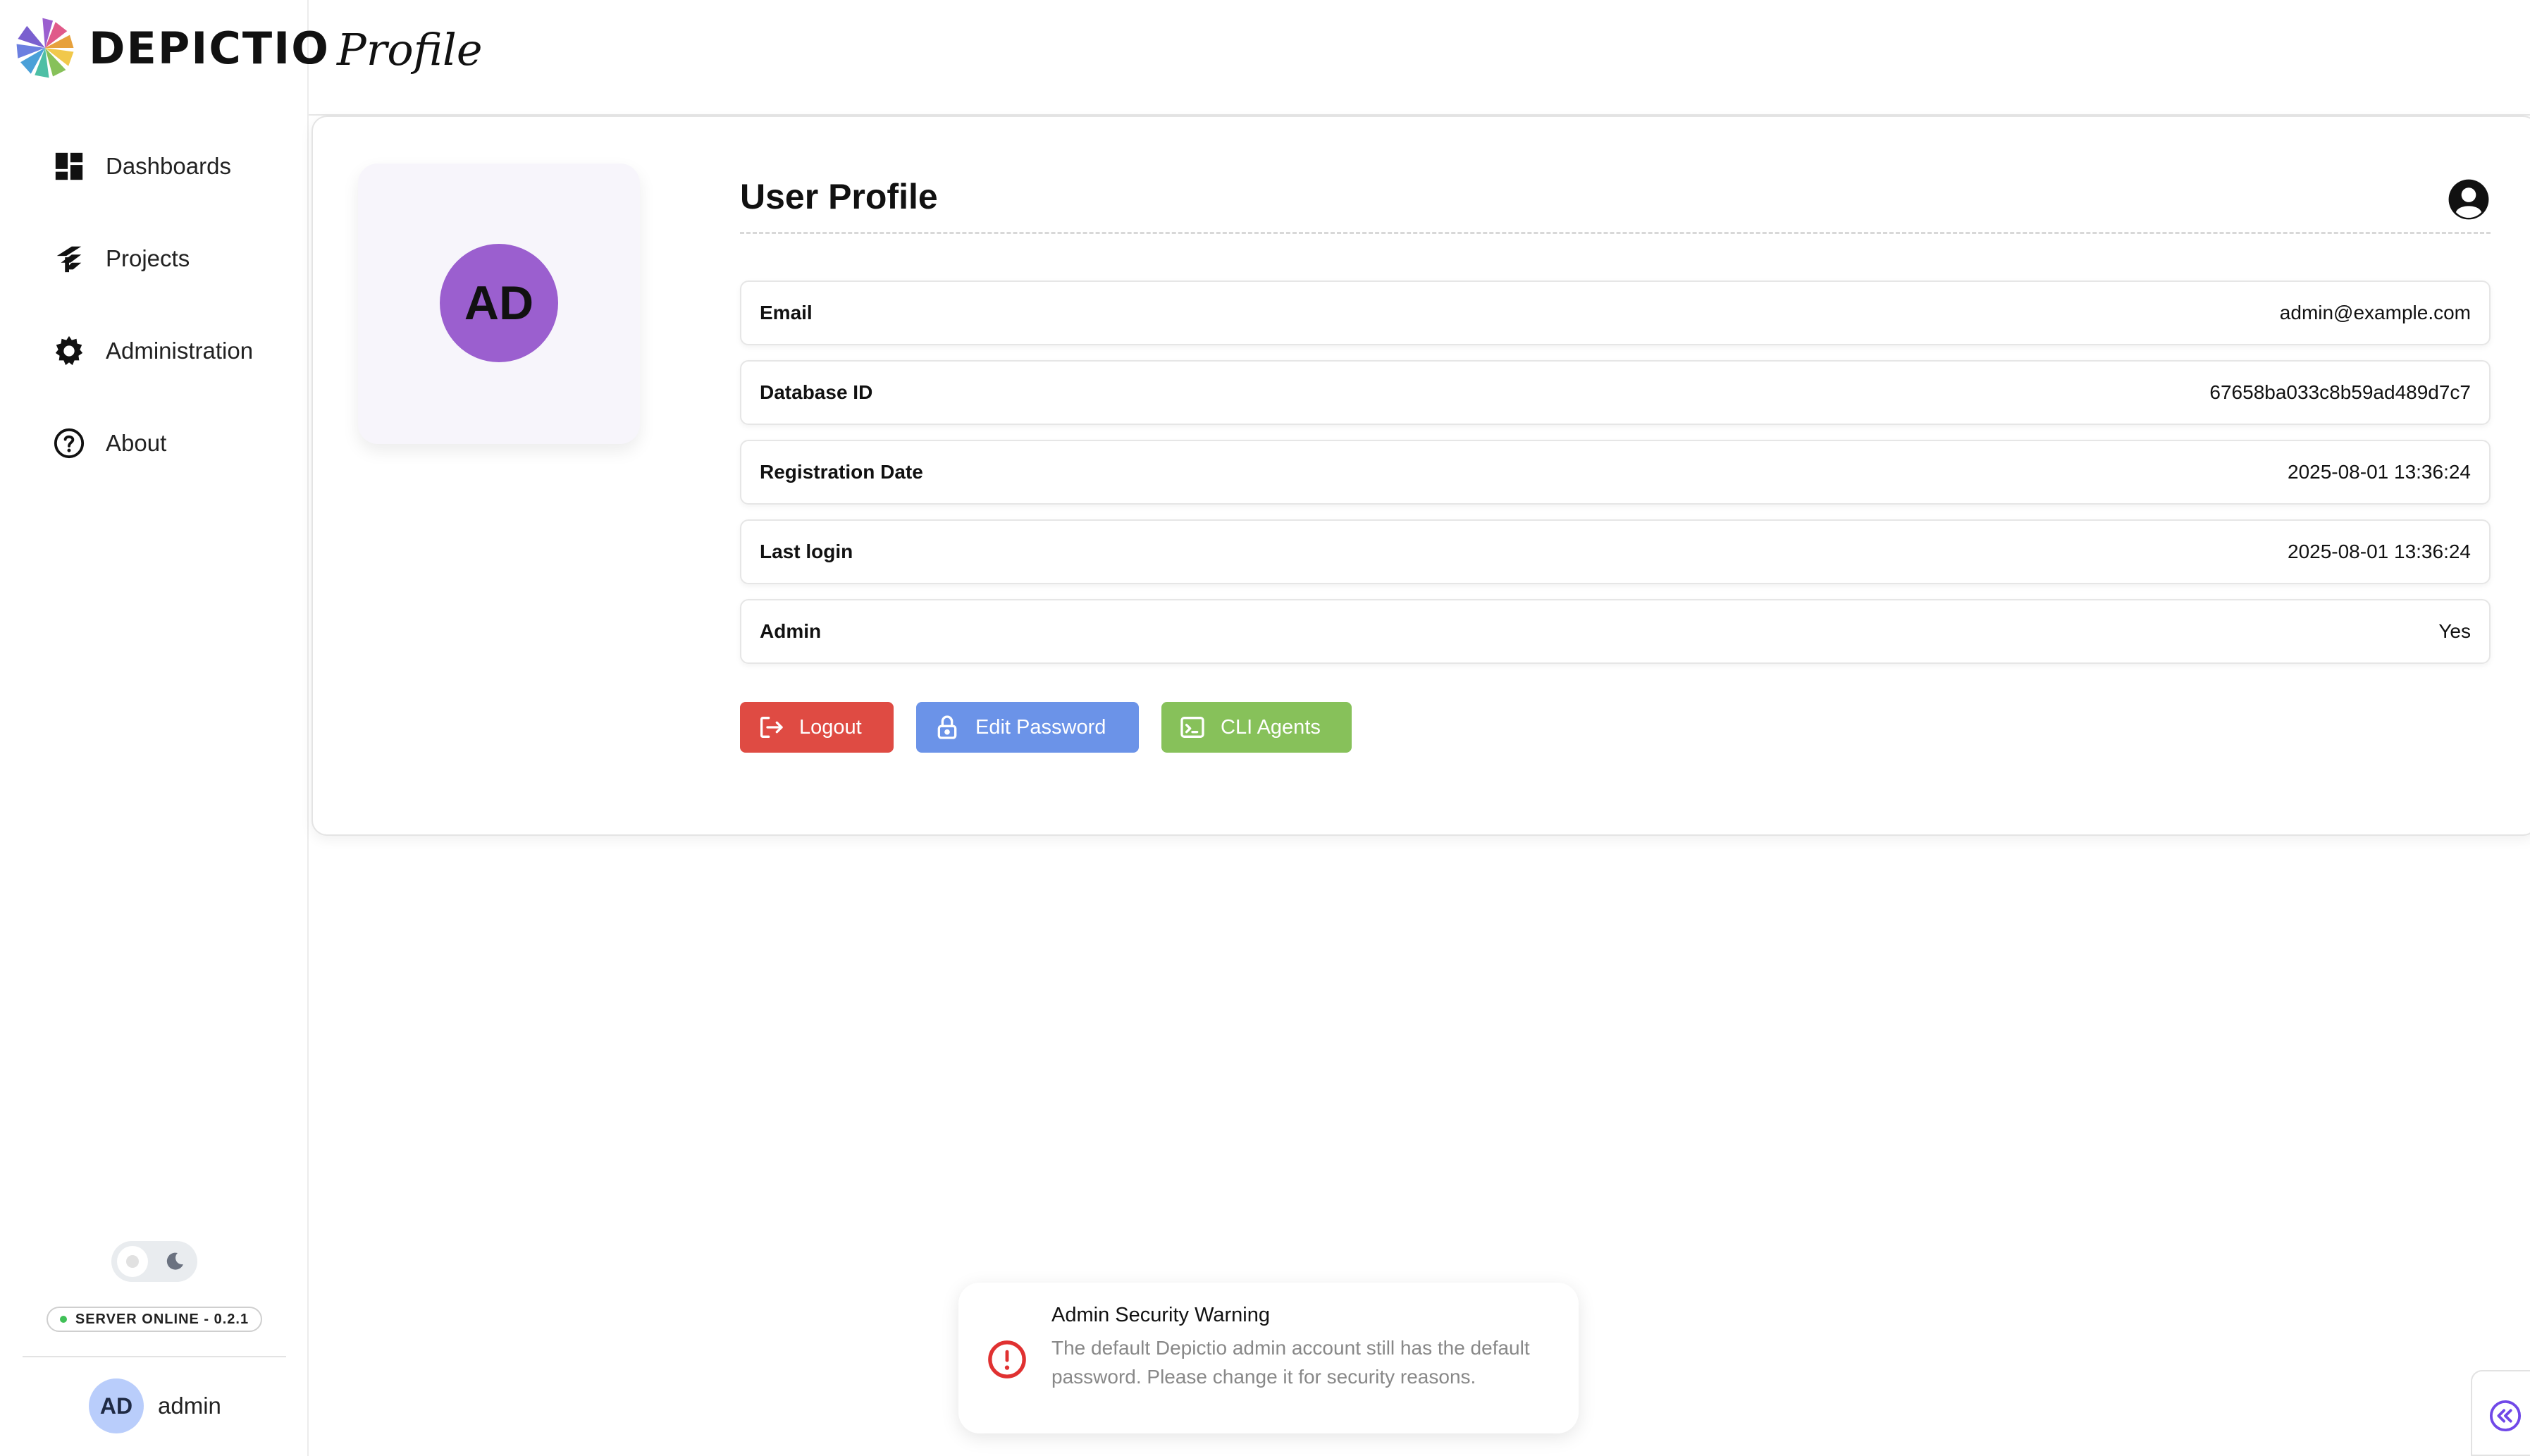  Describe the element at coordinates (1615, 728) in the screenshot. I see `action-buttons: Logout Edit Password CLI Agents` at that location.